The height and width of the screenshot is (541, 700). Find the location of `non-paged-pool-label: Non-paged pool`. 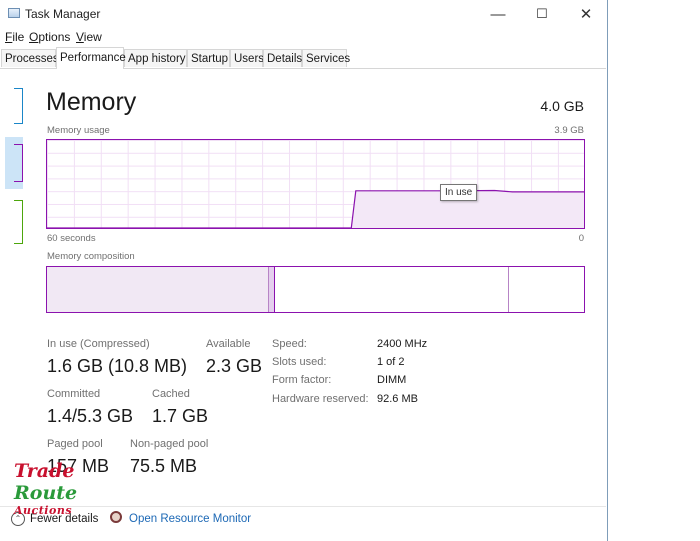

non-paged-pool-label: Non-paged pool is located at coordinates (169, 444).